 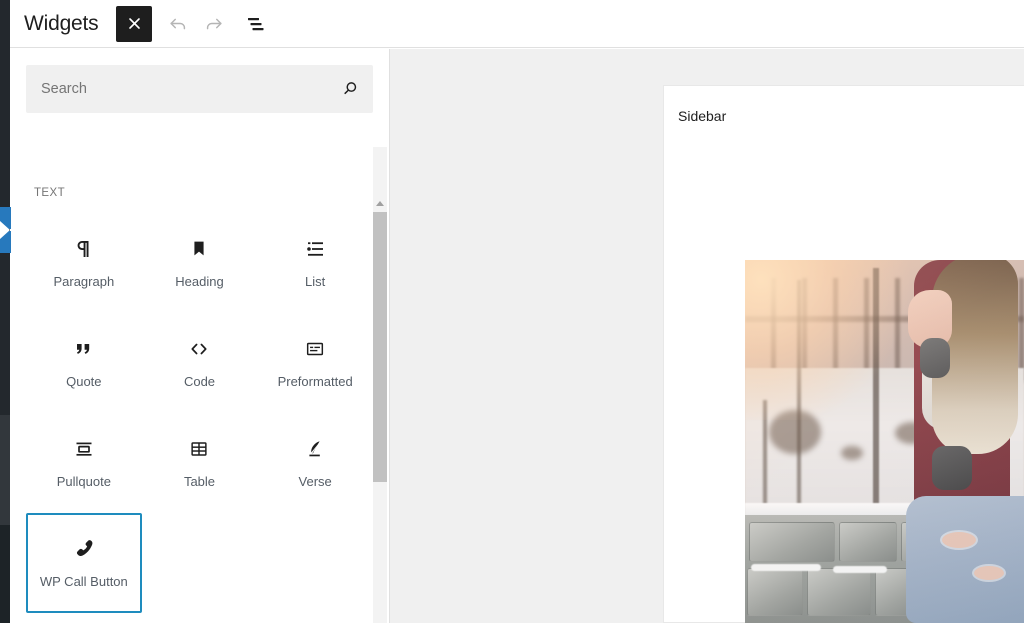 What do you see at coordinates (49, 193) in the screenshot?
I see `block-category-label: TEXT` at bounding box center [49, 193].